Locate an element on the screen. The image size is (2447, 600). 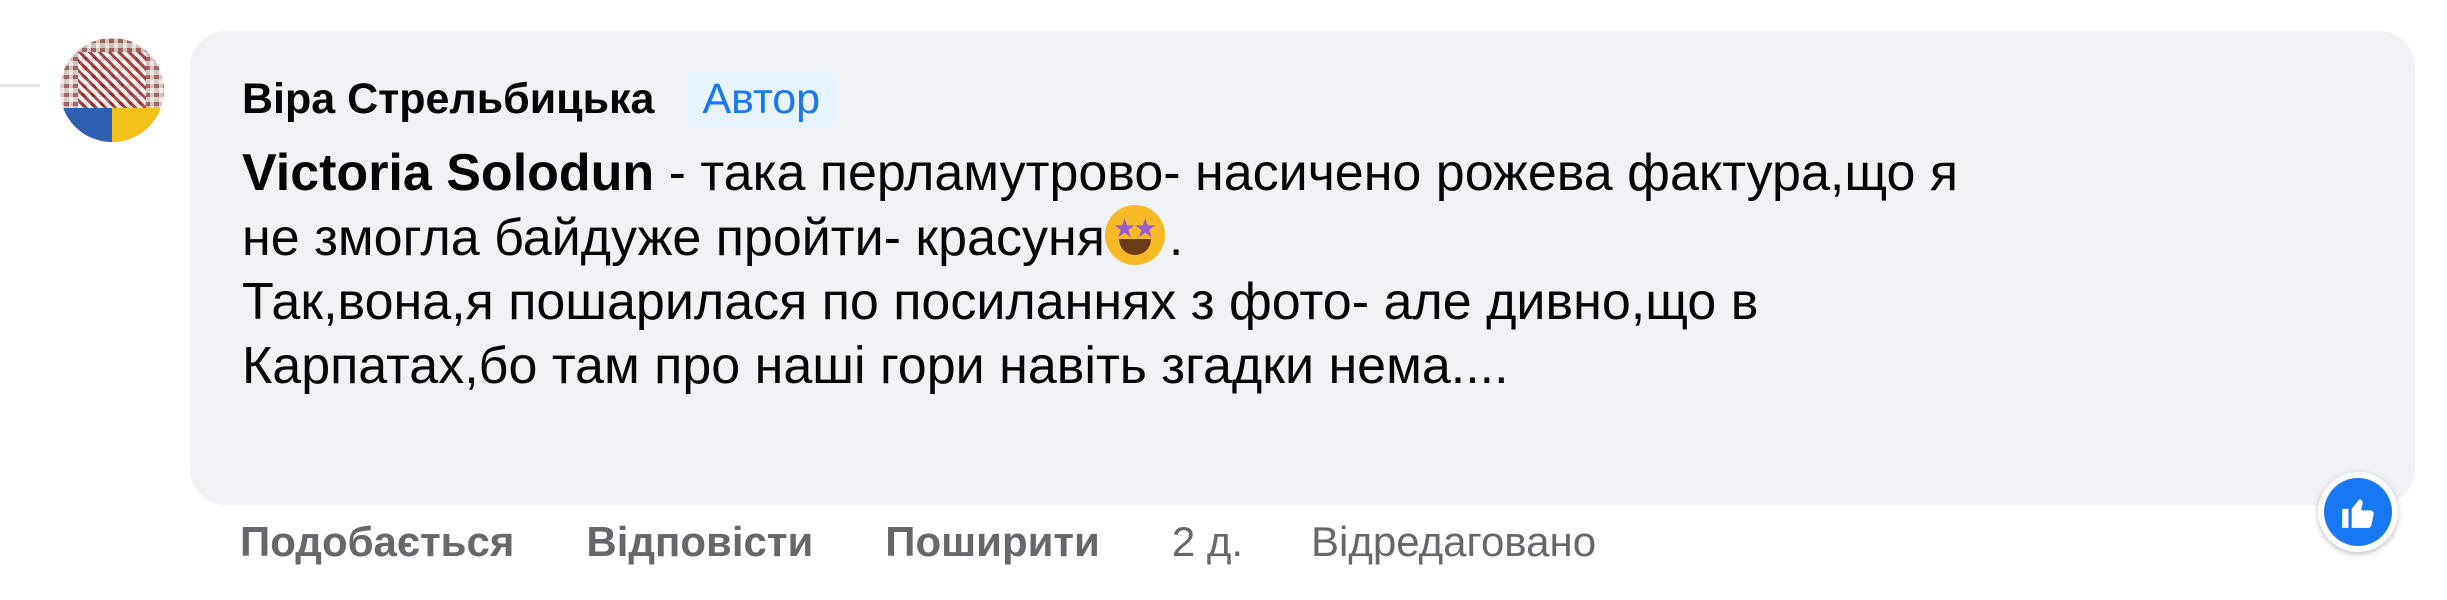
avatar-flag-yellow is located at coordinates (138, 125).